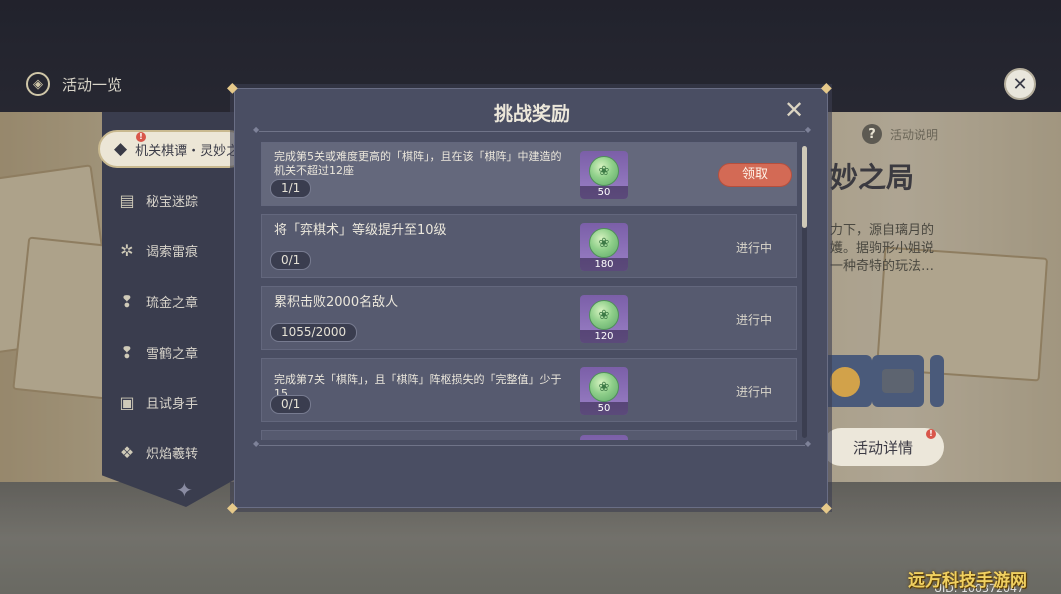 This screenshot has height=594, width=1061. What do you see at coordinates (529, 435) in the screenshot?
I see `reward-row-partial` at bounding box center [529, 435].